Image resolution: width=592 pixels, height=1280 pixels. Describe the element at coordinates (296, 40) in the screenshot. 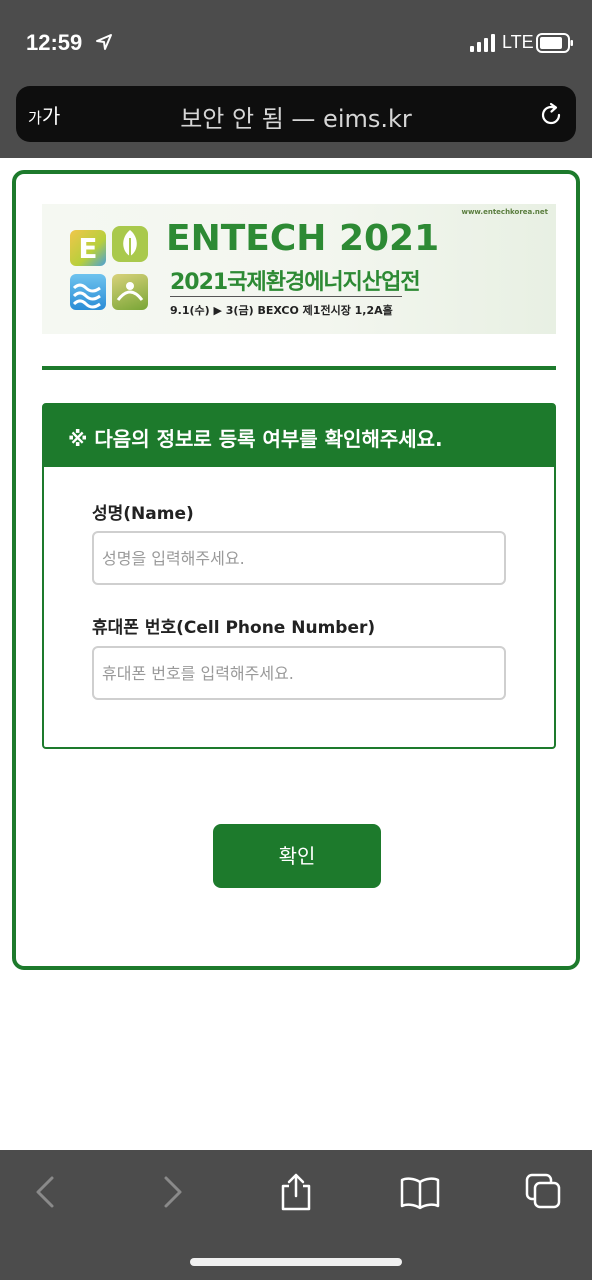

I see `status-bar: 12:59 LTE` at that location.